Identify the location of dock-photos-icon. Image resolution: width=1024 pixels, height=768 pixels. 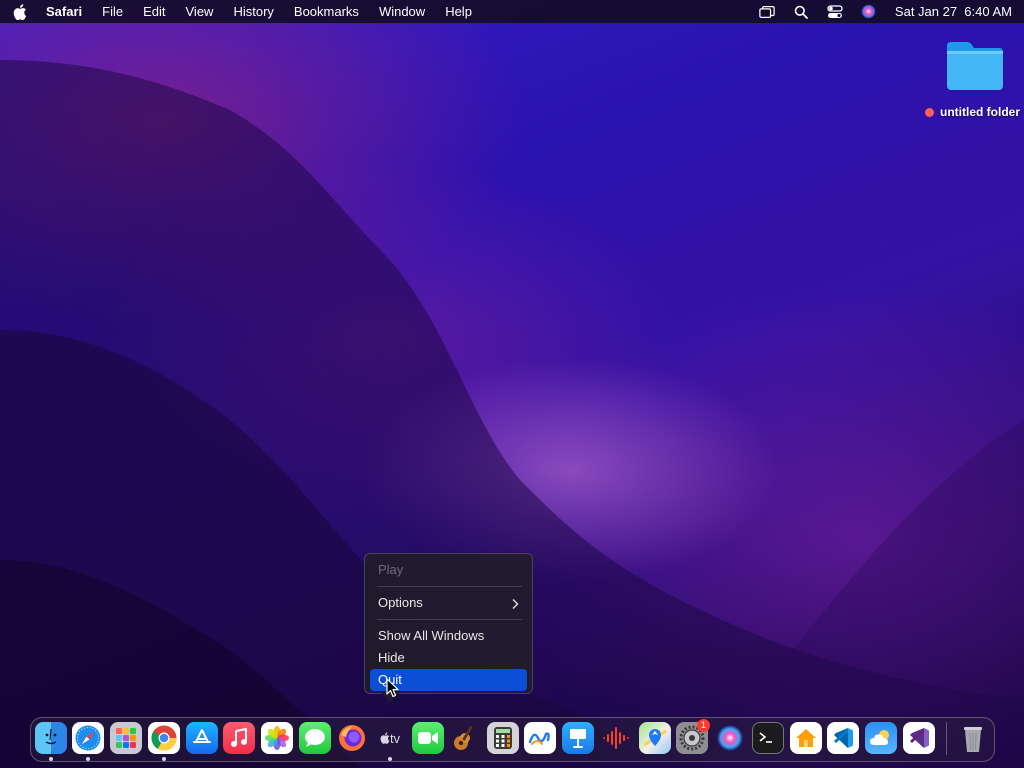
(277, 738).